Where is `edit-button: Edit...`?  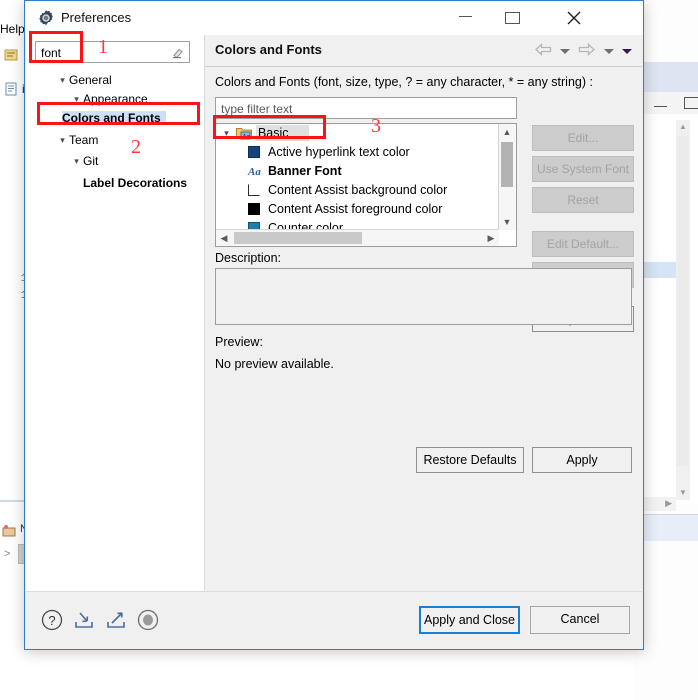 edit-button: Edit... is located at coordinates (583, 138).